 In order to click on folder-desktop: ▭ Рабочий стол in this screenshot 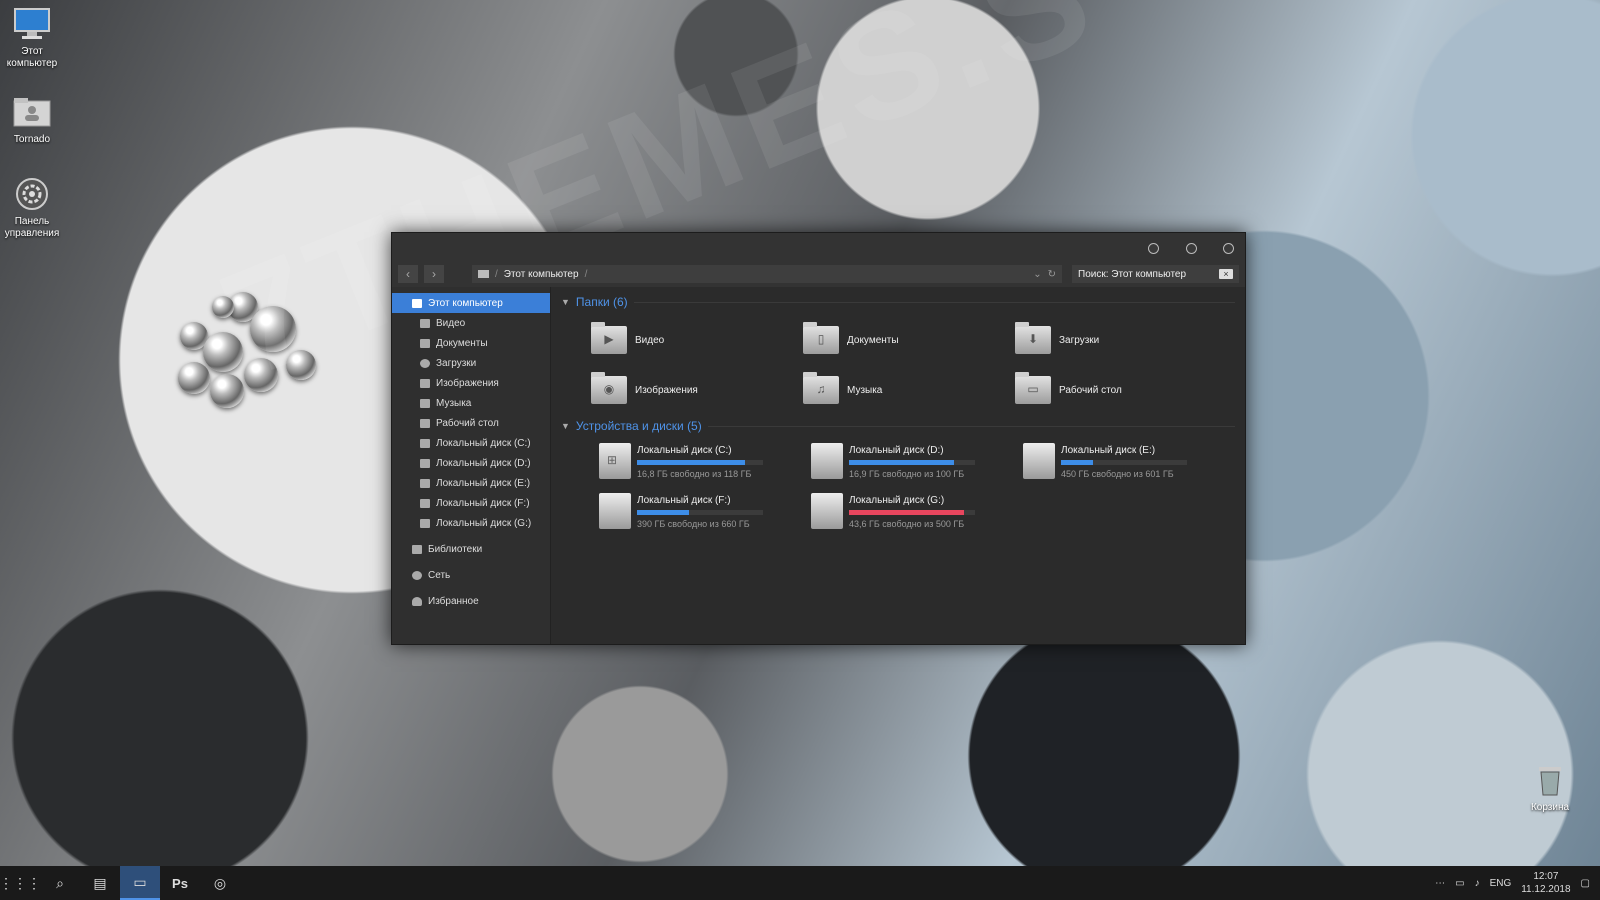, I will do `click(1121, 390)`.